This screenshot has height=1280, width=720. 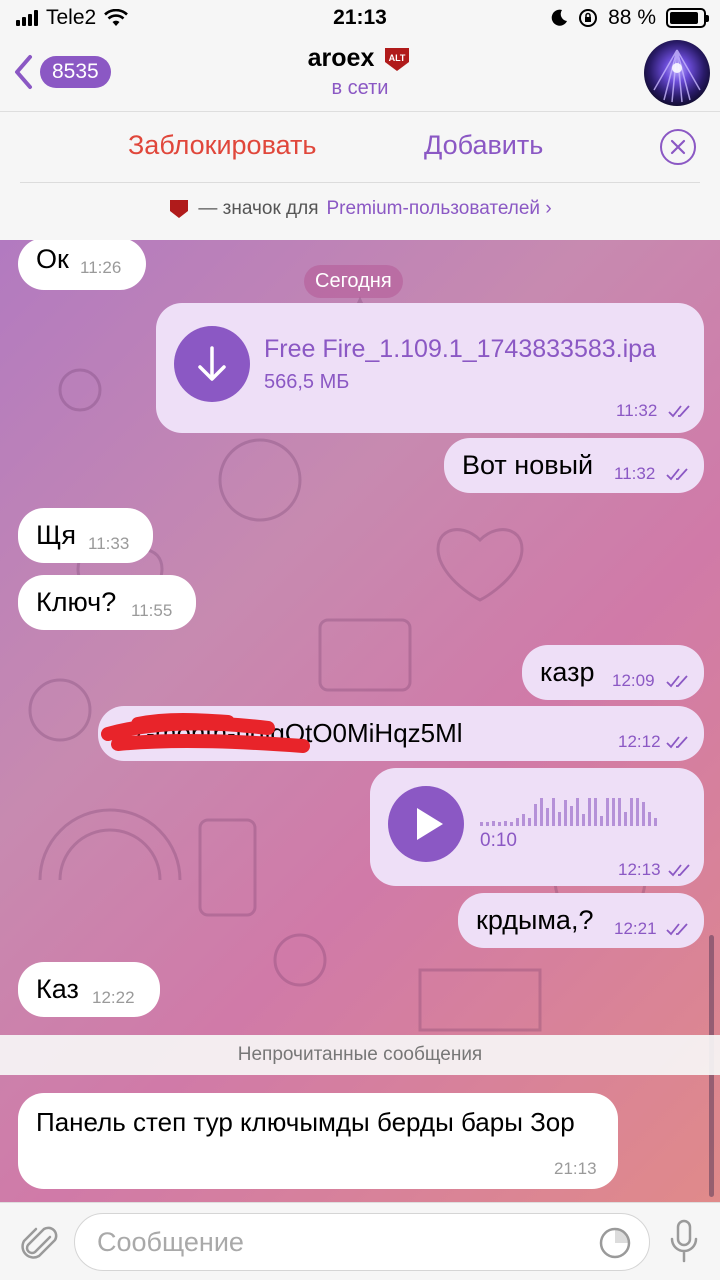 What do you see at coordinates (360, 88) in the screenshot?
I see `online-status: в сети` at bounding box center [360, 88].